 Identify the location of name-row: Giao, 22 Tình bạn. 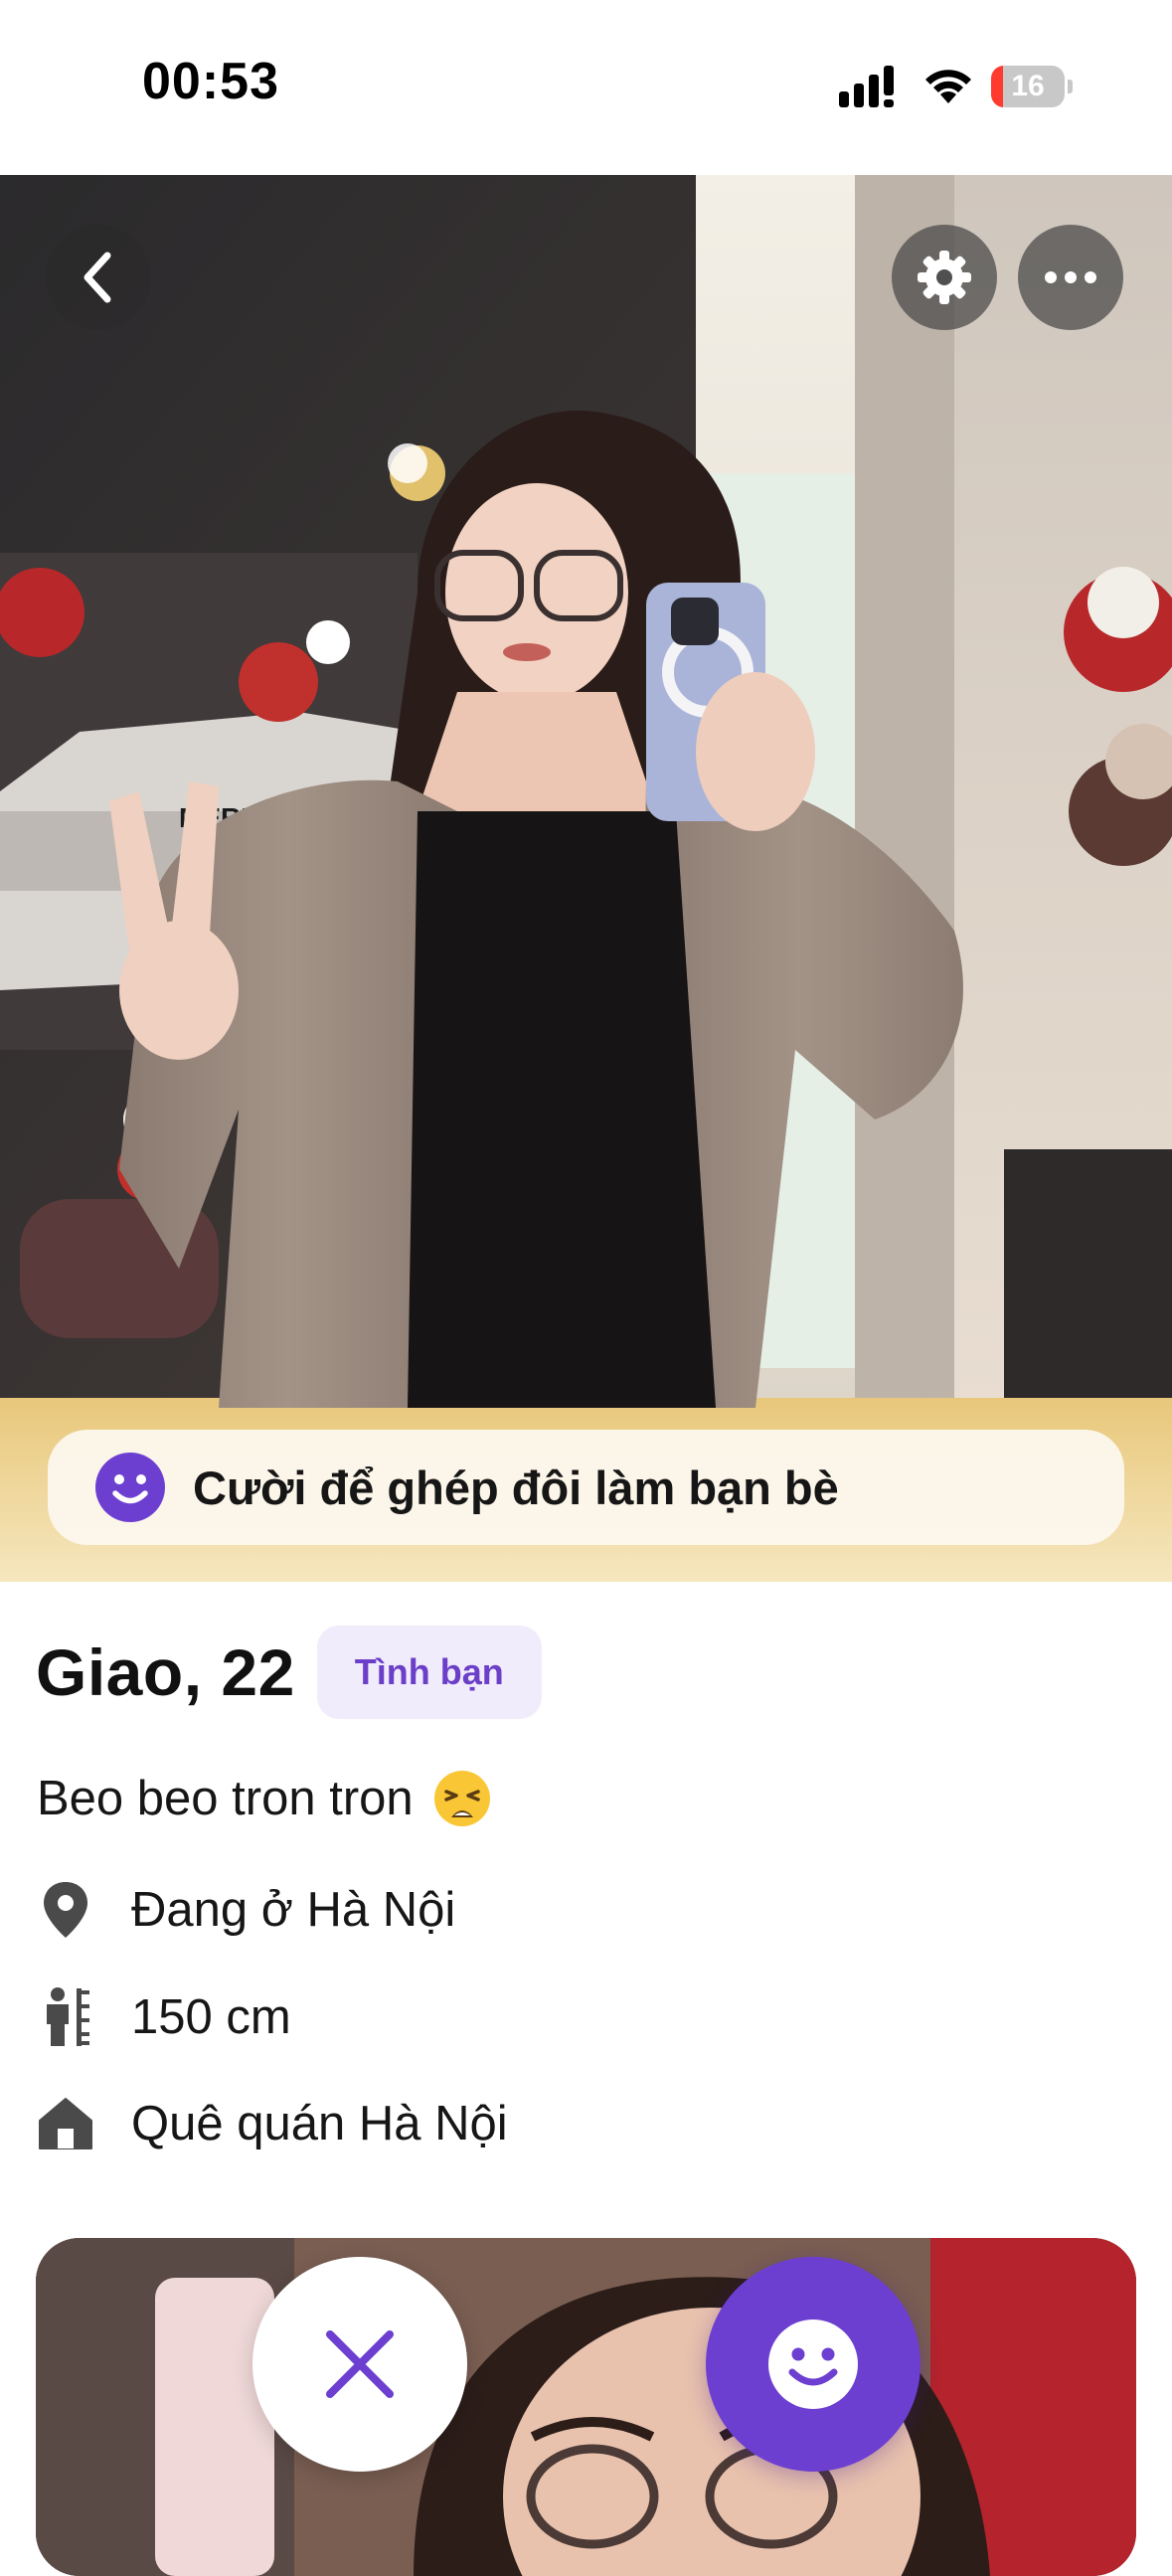
(289, 1672).